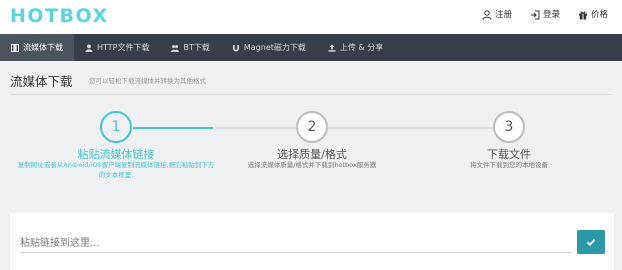 Image resolution: width=622 pixels, height=270 pixels. Describe the element at coordinates (361, 47) in the screenshot. I see `nav-label: 上传 & 分享` at that location.